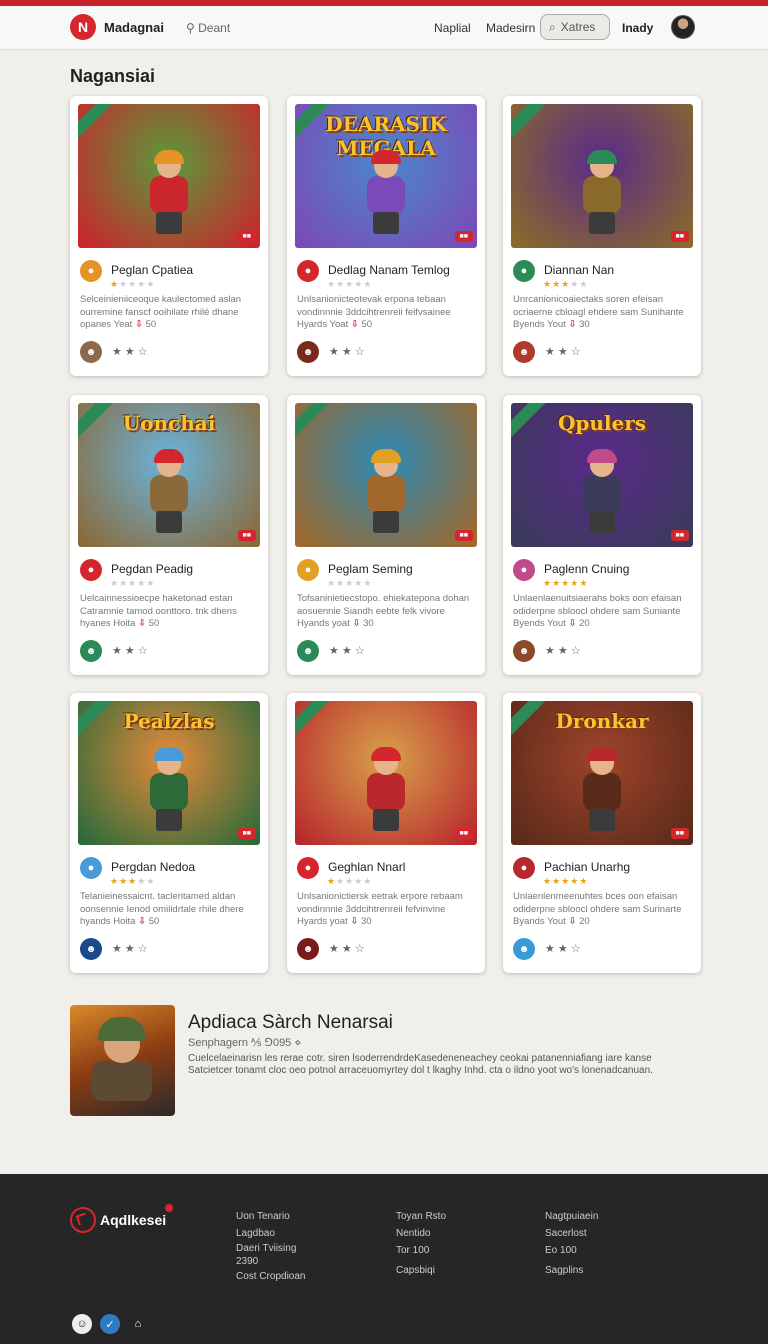  What do you see at coordinates (370, 569) in the screenshot?
I see `app-name: Peglam Seming` at bounding box center [370, 569].